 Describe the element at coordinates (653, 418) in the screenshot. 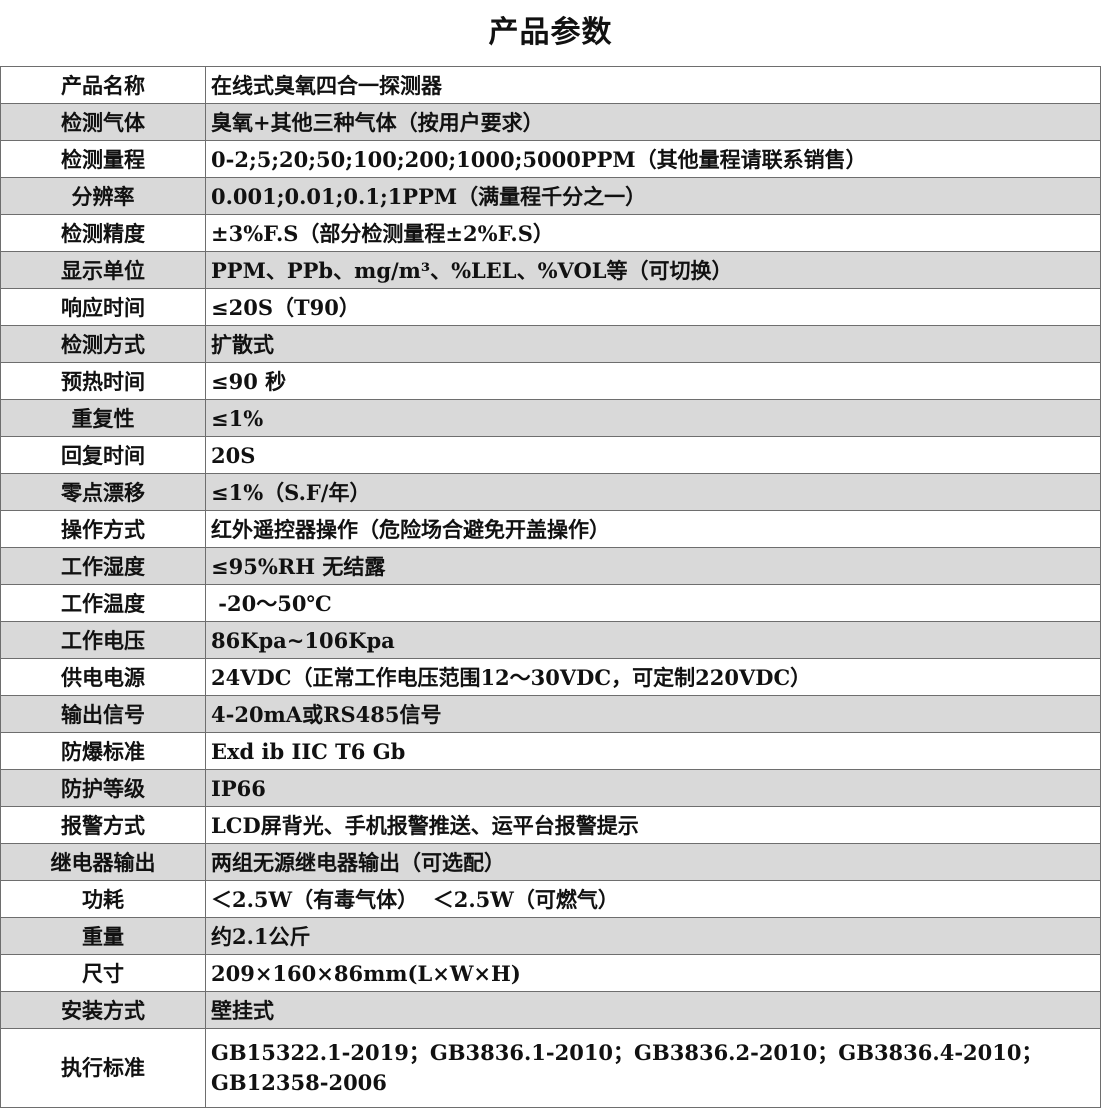

I see `row-value: ≤1%` at that location.